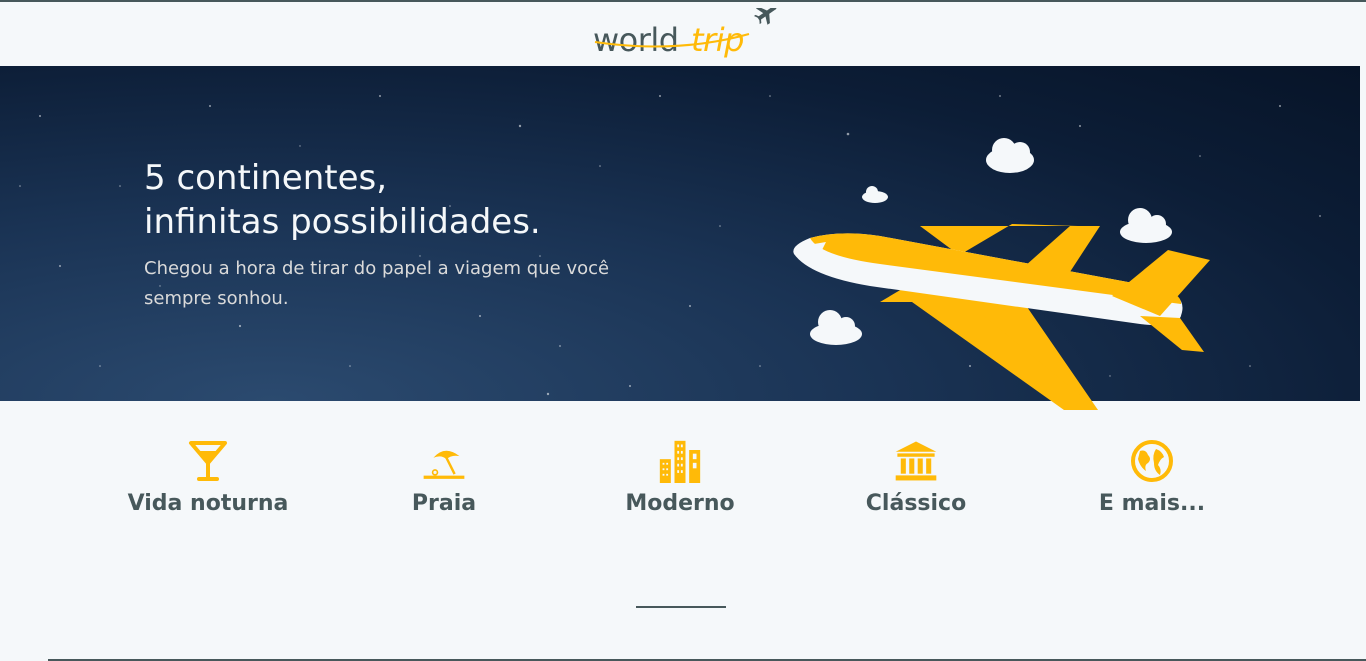 The image size is (1366, 661). Describe the element at coordinates (916, 503) in the screenshot. I see `travel-type-label: Clássico` at that location.